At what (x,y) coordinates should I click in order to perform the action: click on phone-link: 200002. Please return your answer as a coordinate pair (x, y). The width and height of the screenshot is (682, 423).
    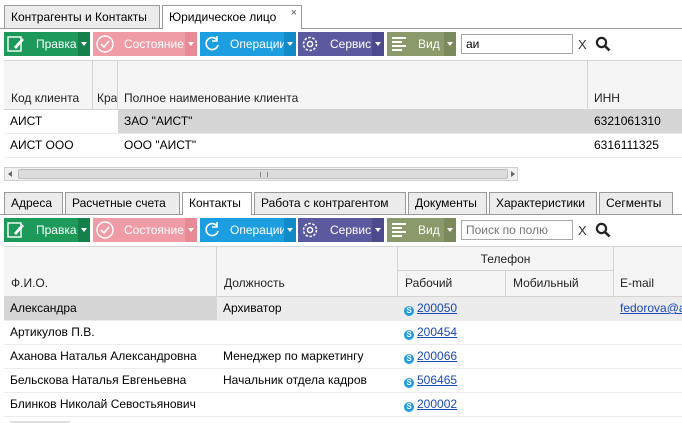
    Looking at the image, I should click on (437, 404).